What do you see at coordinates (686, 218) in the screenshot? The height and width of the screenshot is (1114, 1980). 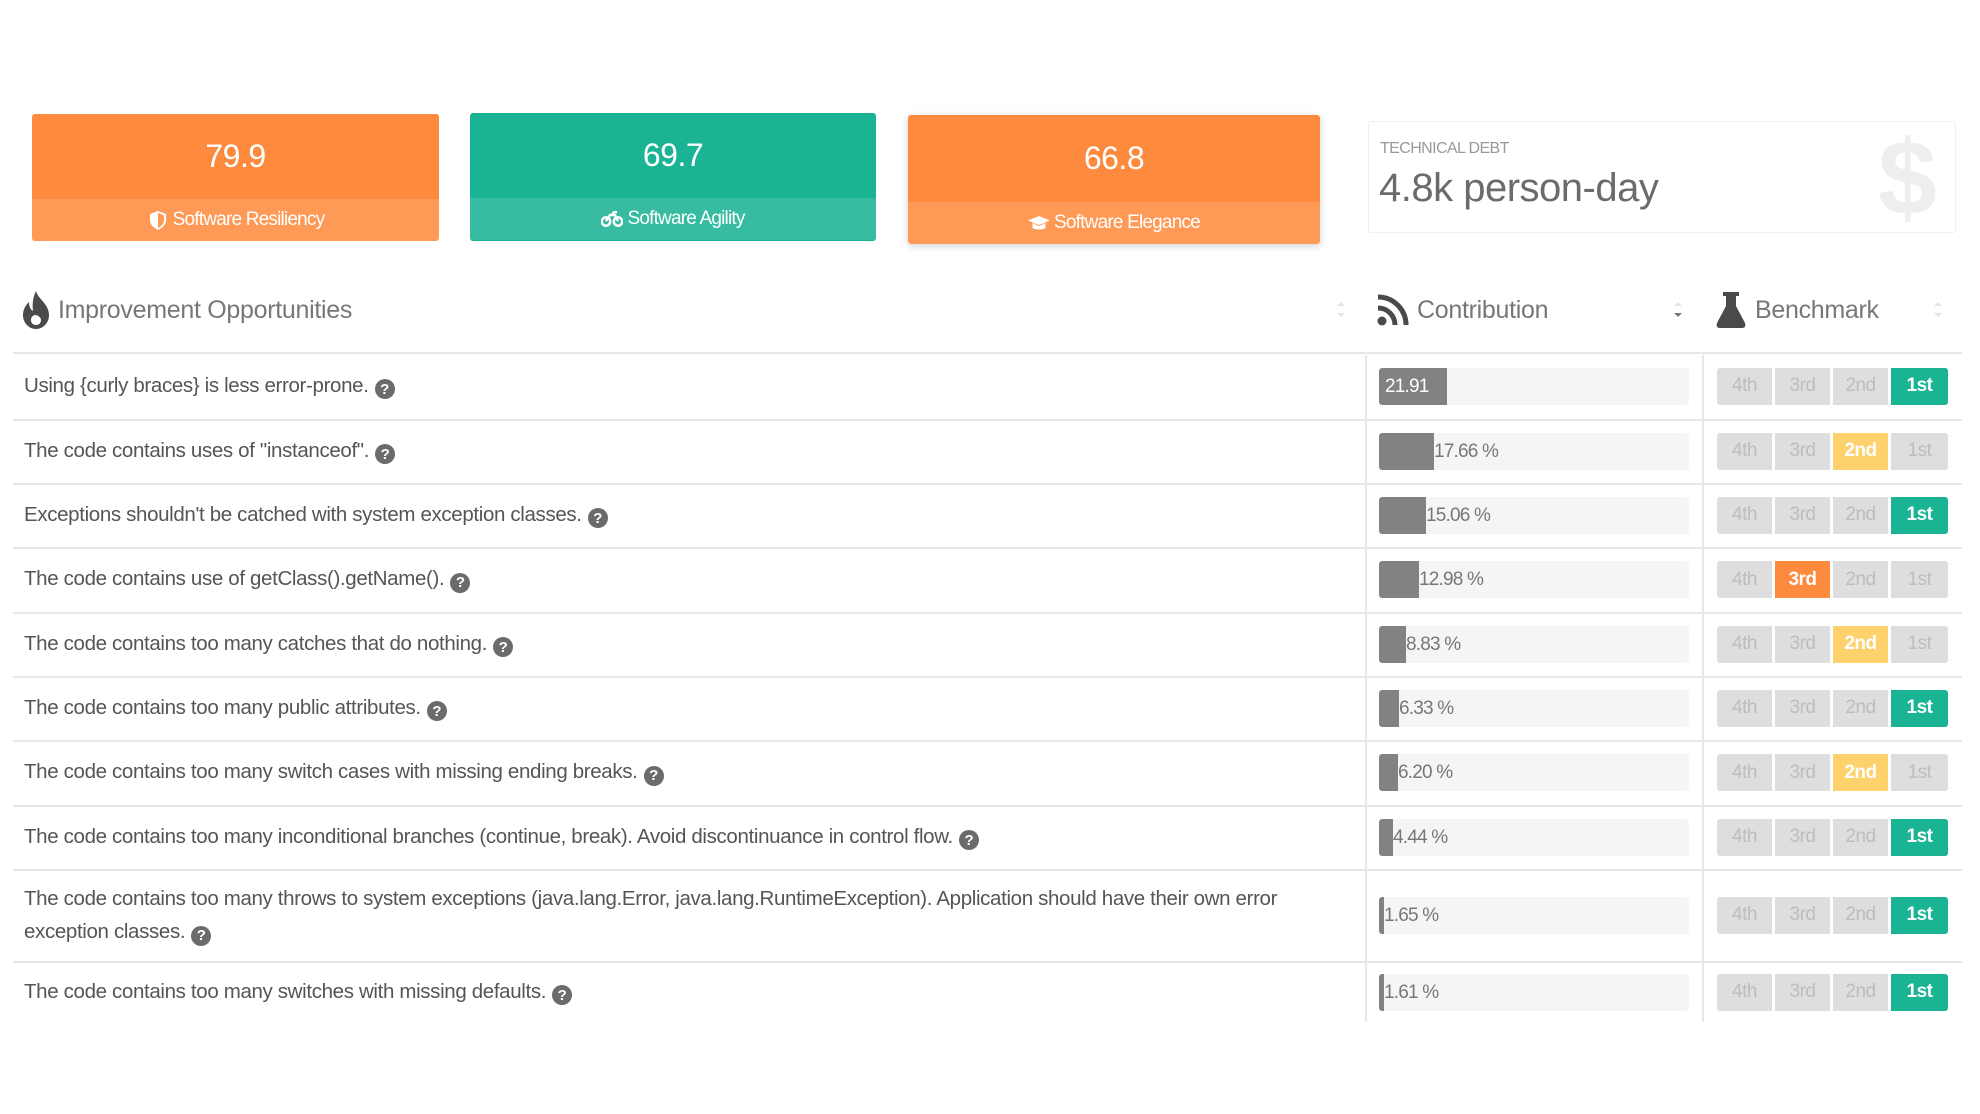 I see `software-agility-label: Software Agility` at bounding box center [686, 218].